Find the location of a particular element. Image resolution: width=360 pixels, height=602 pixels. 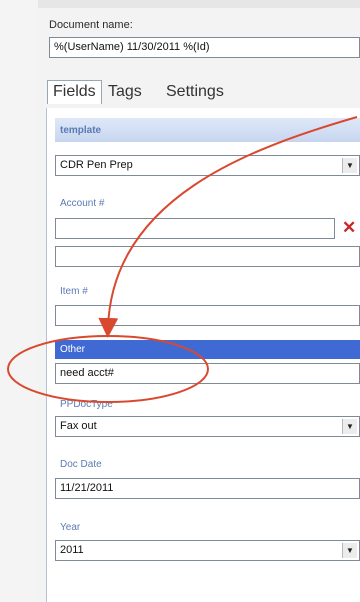

doc-date-label: Doc Date is located at coordinates (81, 464).